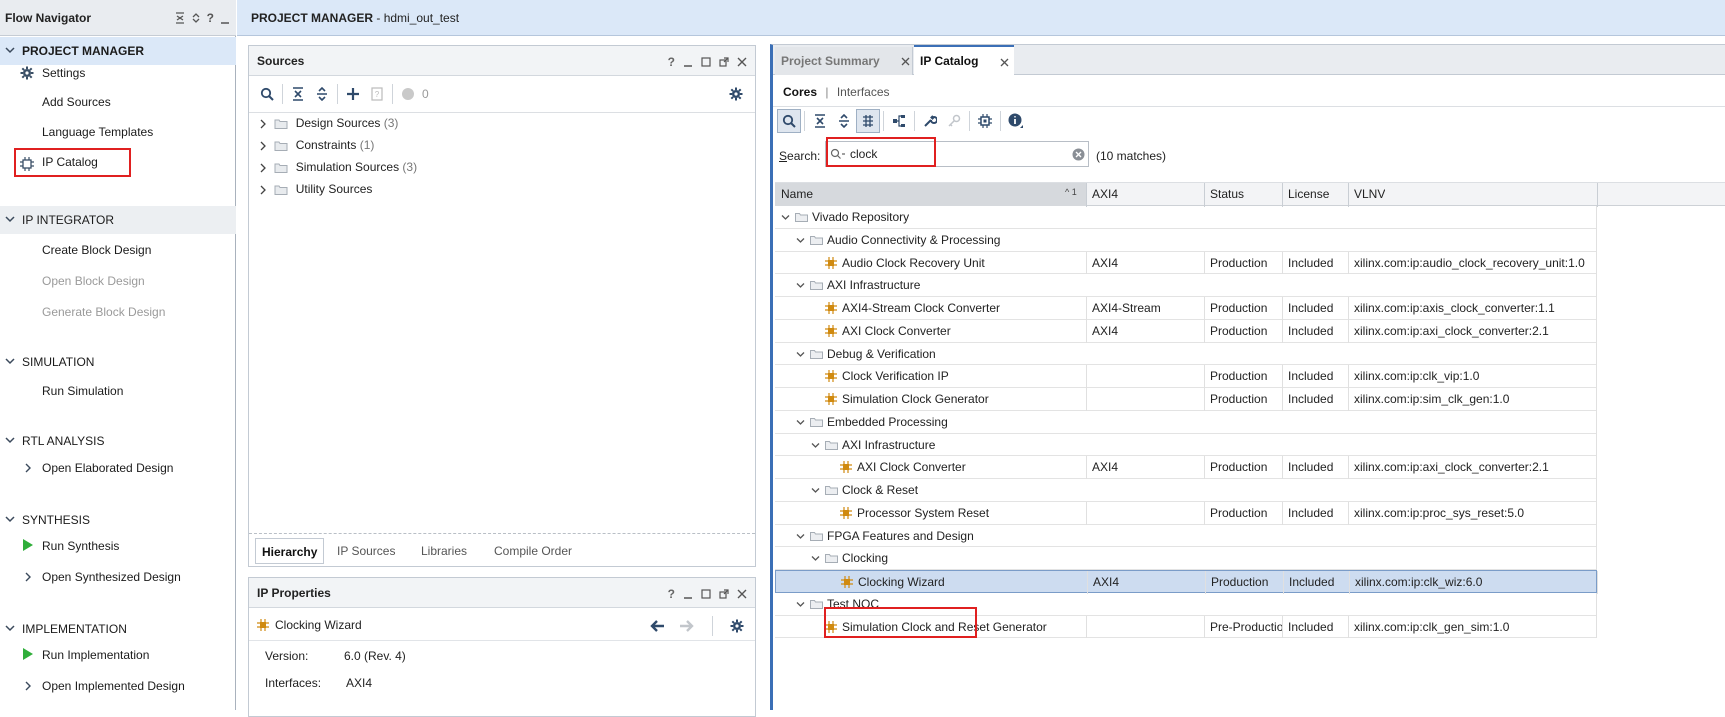 The width and height of the screenshot is (1725, 717). What do you see at coordinates (1369, 194) in the screenshot?
I see `col-vlnv: VLNV` at bounding box center [1369, 194].